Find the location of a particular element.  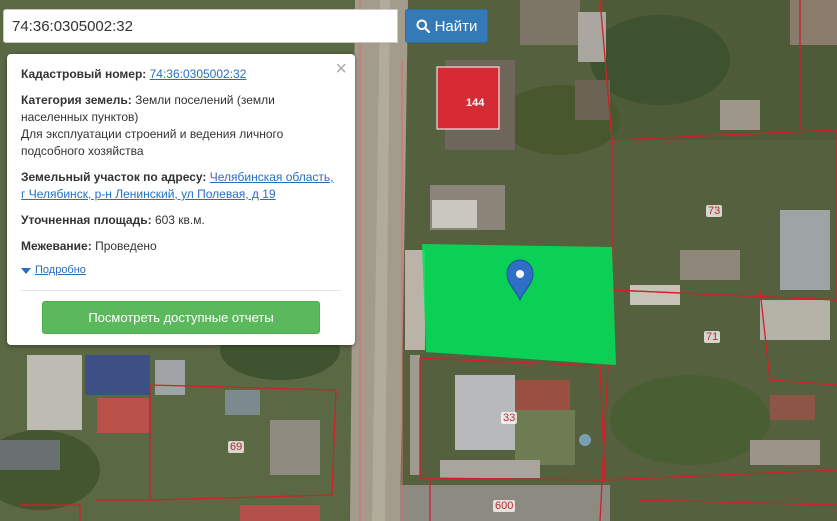

search-button-label: Найти is located at coordinates (456, 26).